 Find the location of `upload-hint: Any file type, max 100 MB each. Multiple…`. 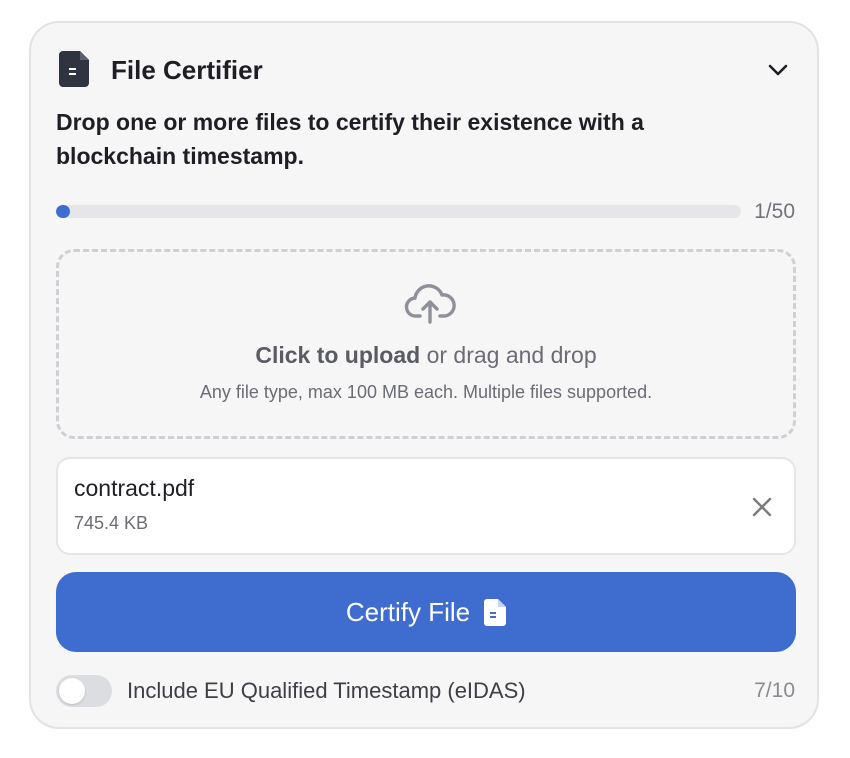

upload-hint: Any file type, max 100 MB each. Multiple… is located at coordinates (426, 392).